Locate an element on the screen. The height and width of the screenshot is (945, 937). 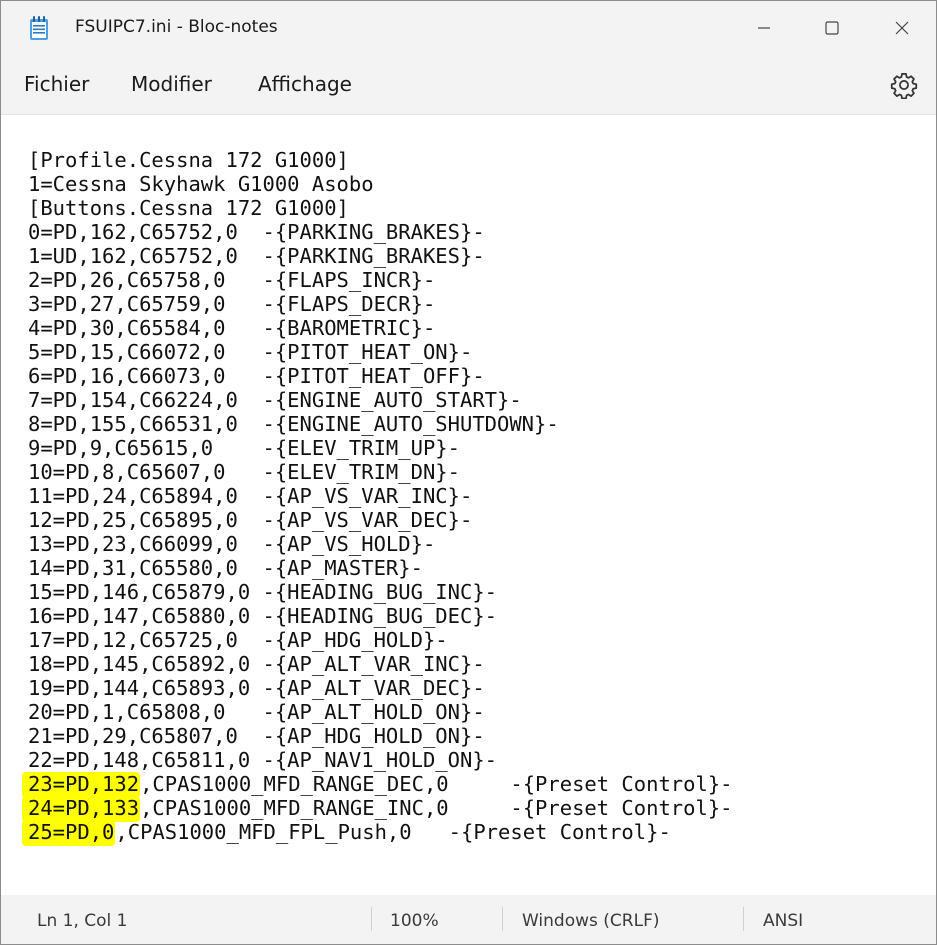
line-text: 12=PD,25,C65895,0 -{AP_VS_VAR_DEC}- is located at coordinates (250, 520).